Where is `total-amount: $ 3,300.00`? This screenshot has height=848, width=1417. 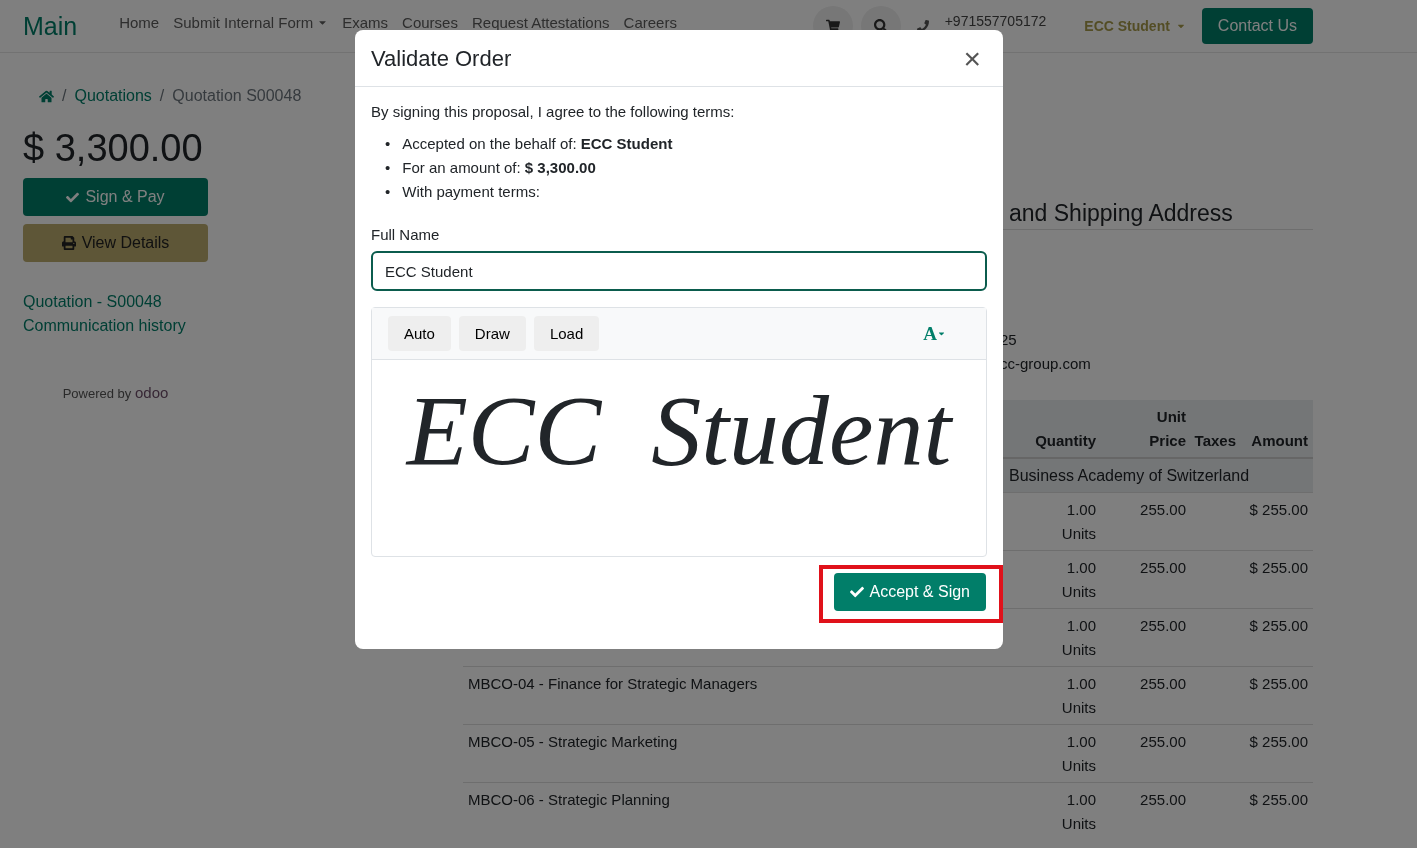
total-amount: $ 3,300.00 is located at coordinates (113, 148).